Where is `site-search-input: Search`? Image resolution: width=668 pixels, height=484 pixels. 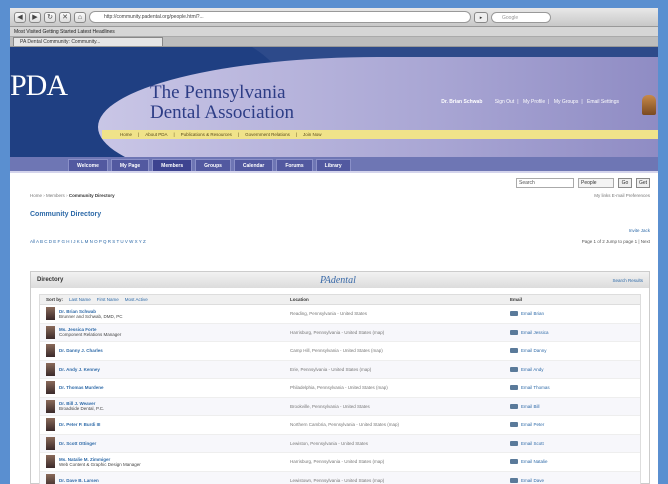 site-search-input: Search is located at coordinates (545, 183).